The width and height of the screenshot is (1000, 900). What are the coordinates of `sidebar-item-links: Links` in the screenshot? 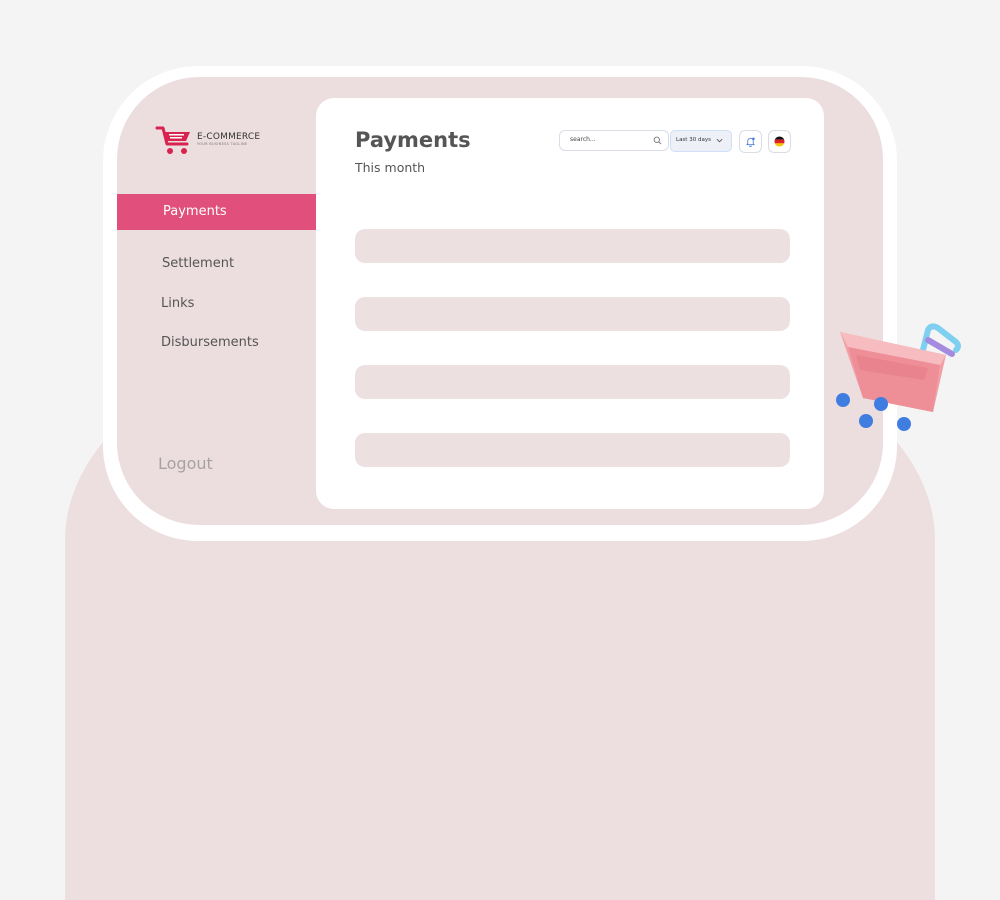 It's located at (177, 303).